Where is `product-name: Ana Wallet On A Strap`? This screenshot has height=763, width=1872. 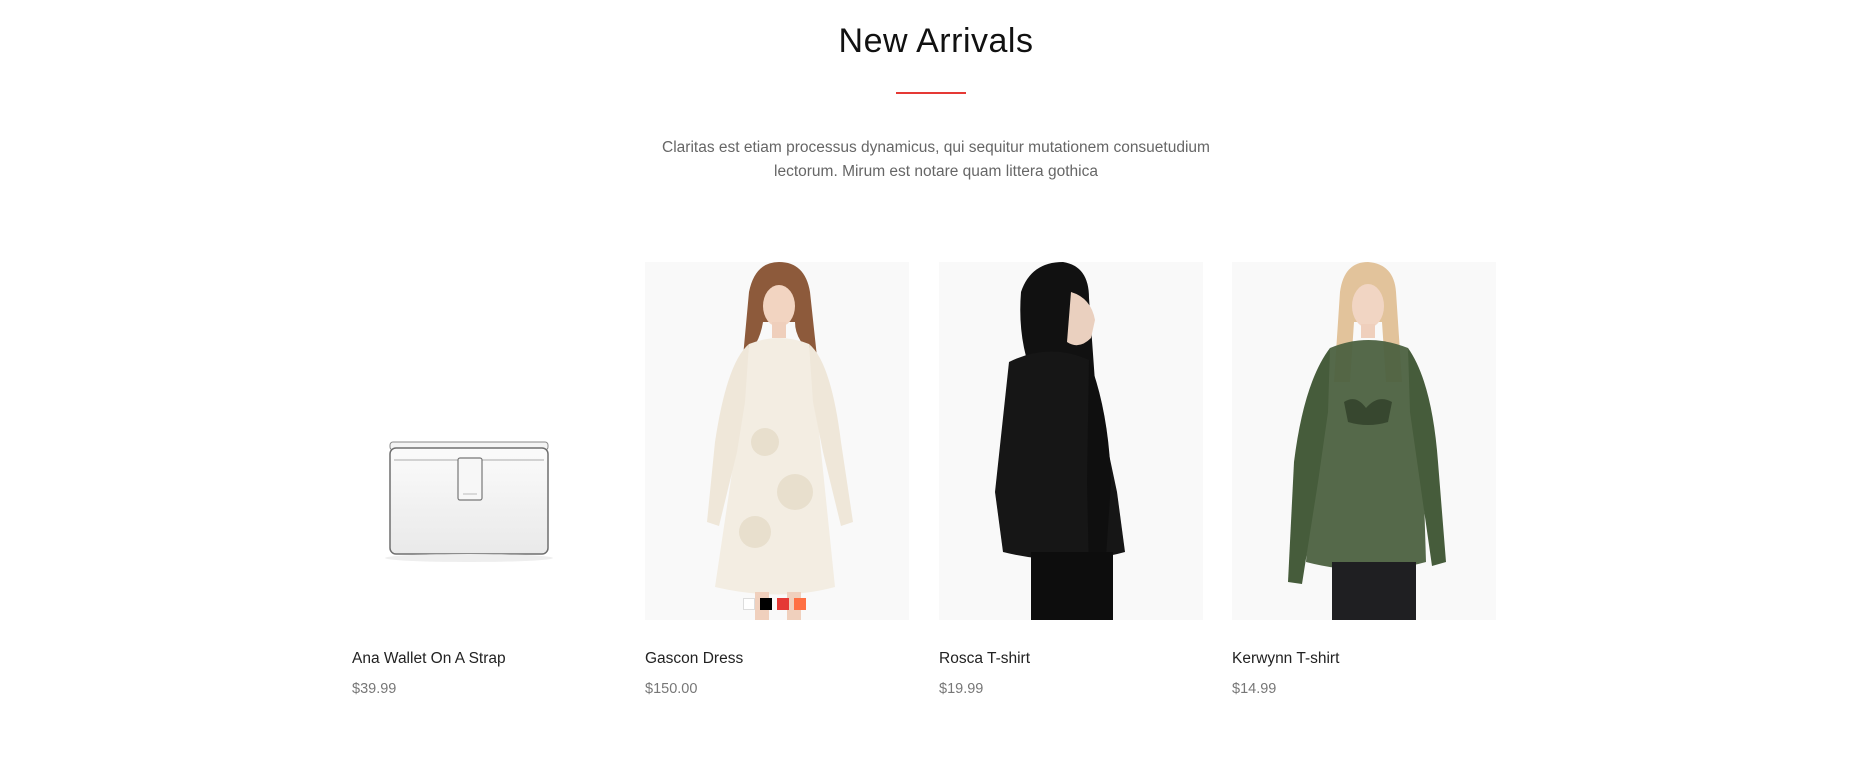
product-name: Ana Wallet On A Strap is located at coordinates (429, 659).